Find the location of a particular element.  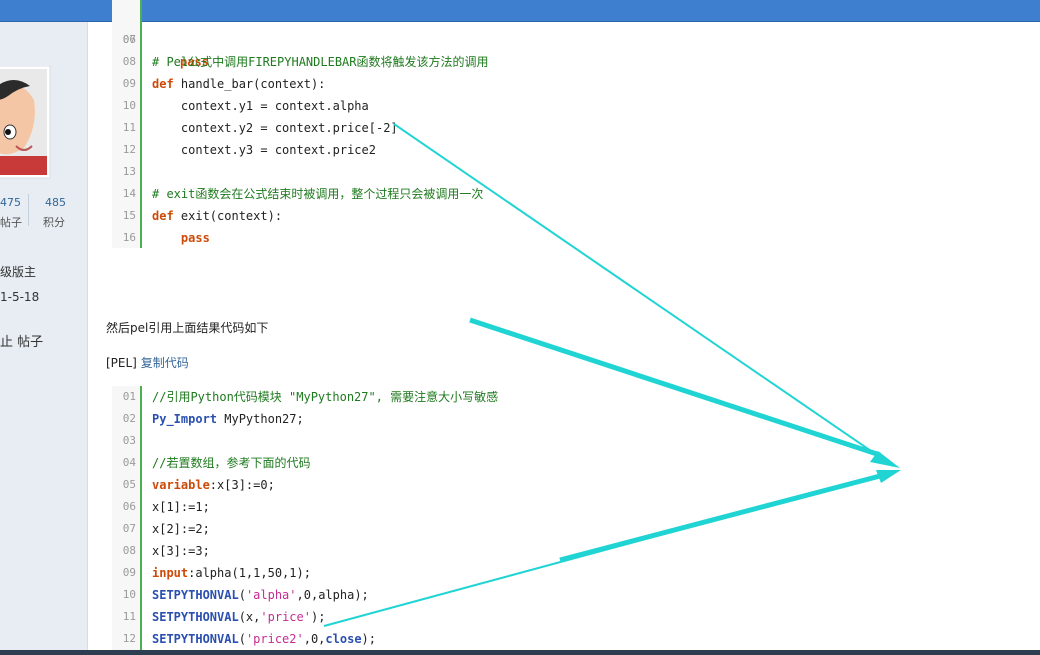

code-token: Py_Import is located at coordinates (185, 419).